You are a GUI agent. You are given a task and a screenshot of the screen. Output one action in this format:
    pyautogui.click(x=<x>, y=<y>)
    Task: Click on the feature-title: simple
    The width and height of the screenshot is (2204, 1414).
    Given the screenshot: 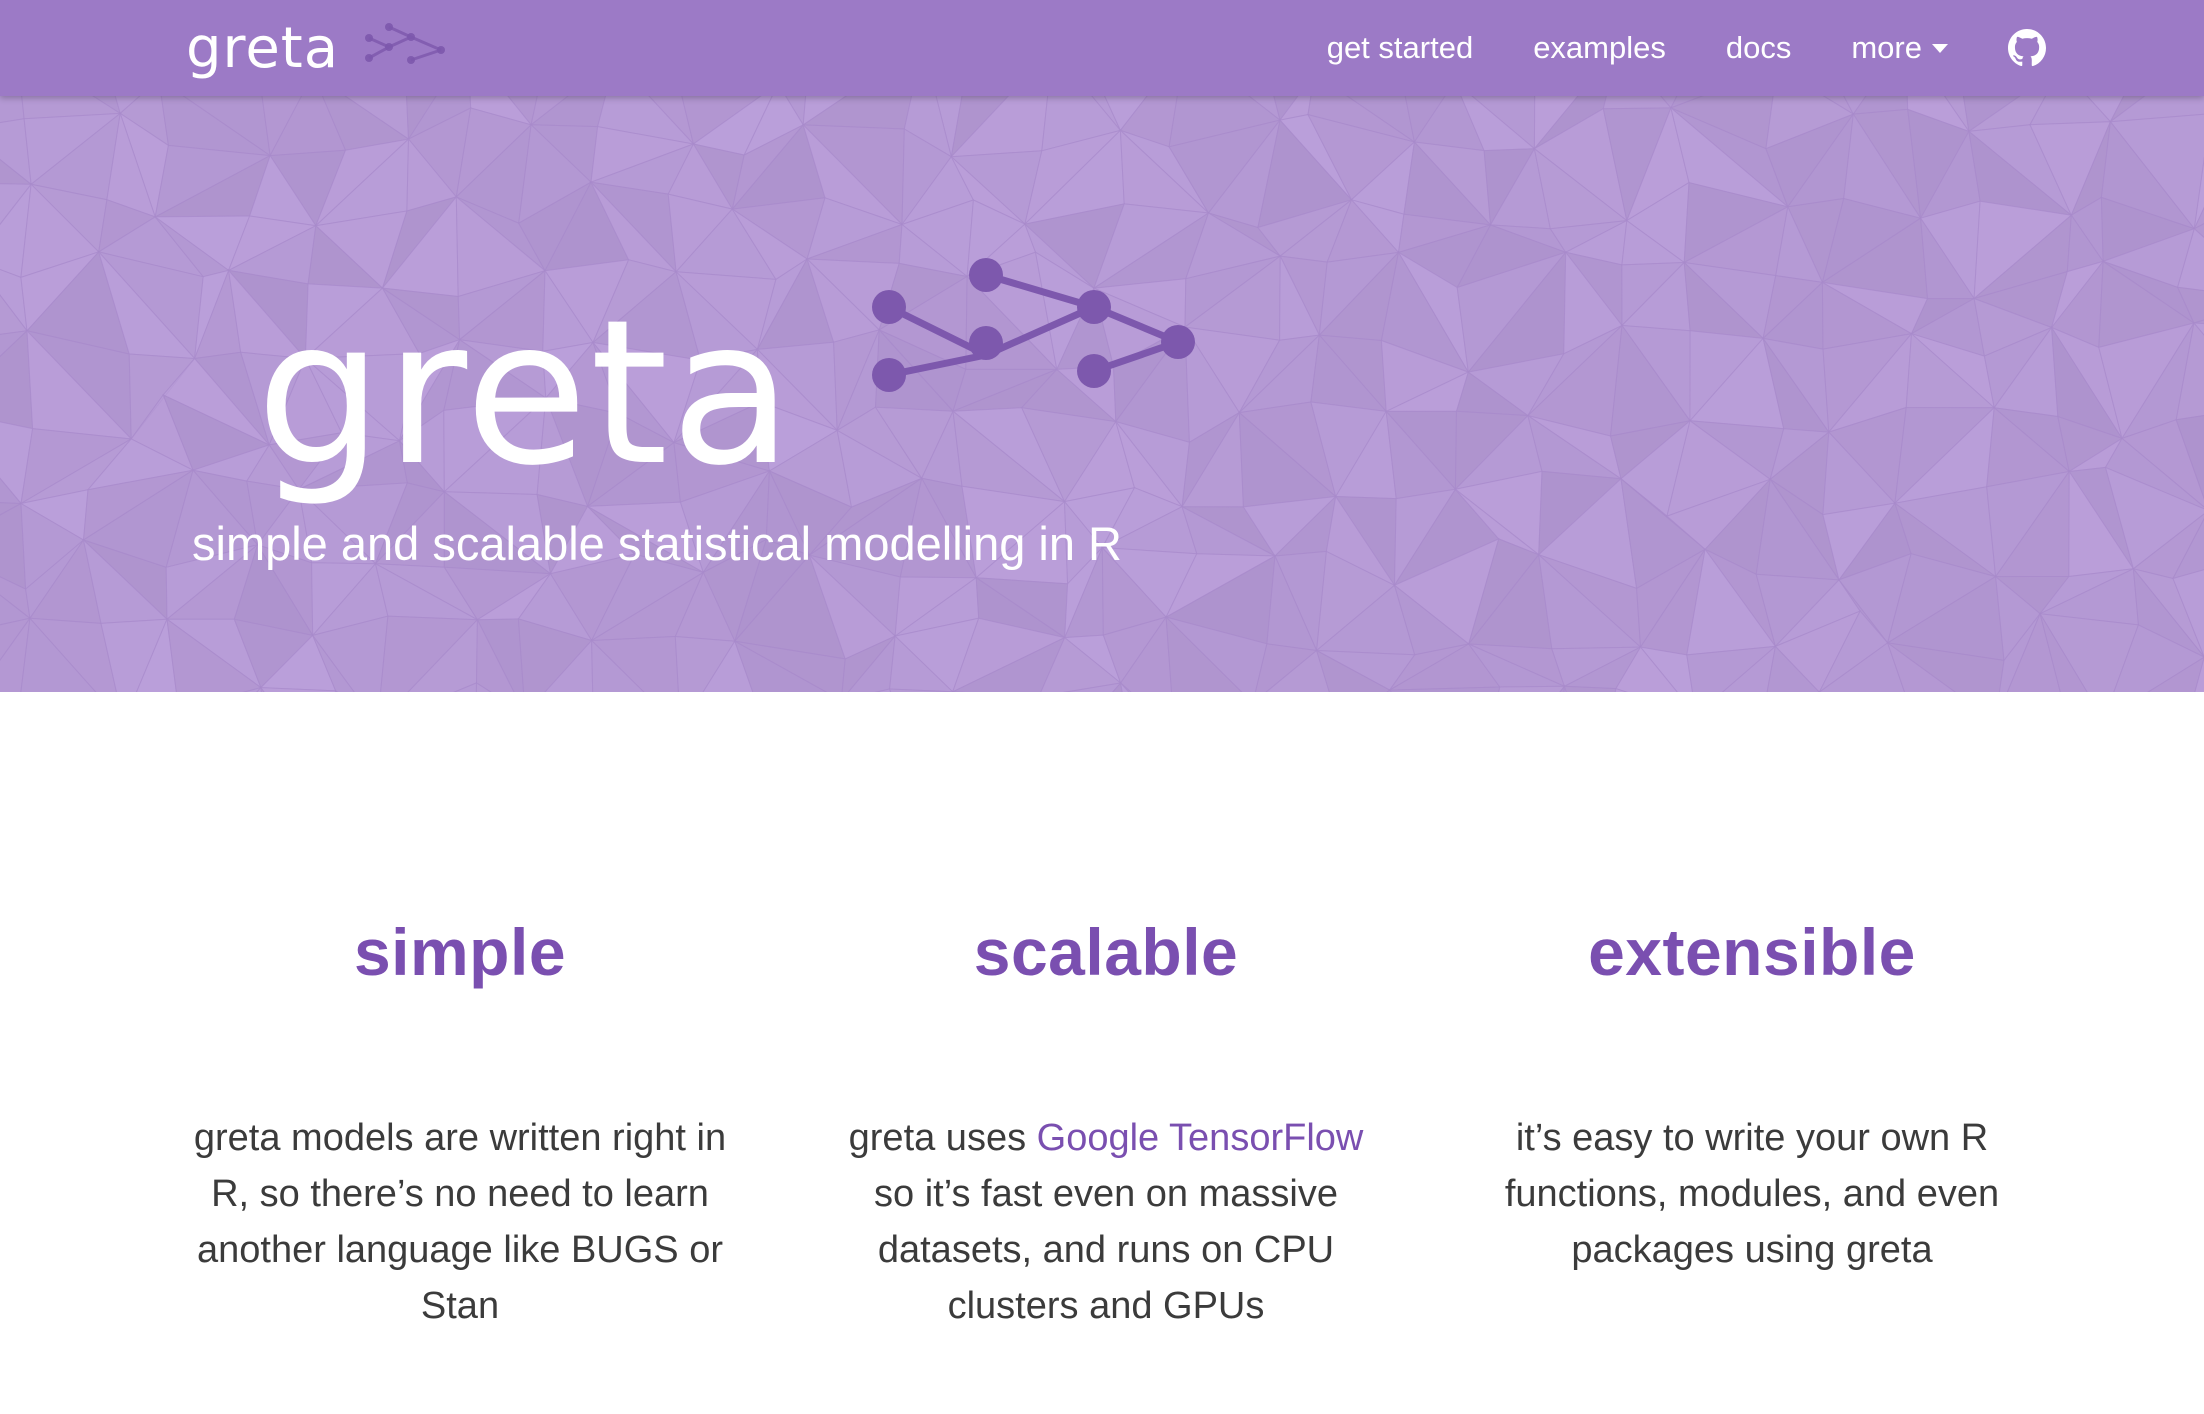 What is the action you would take?
    pyautogui.click(x=460, y=952)
    